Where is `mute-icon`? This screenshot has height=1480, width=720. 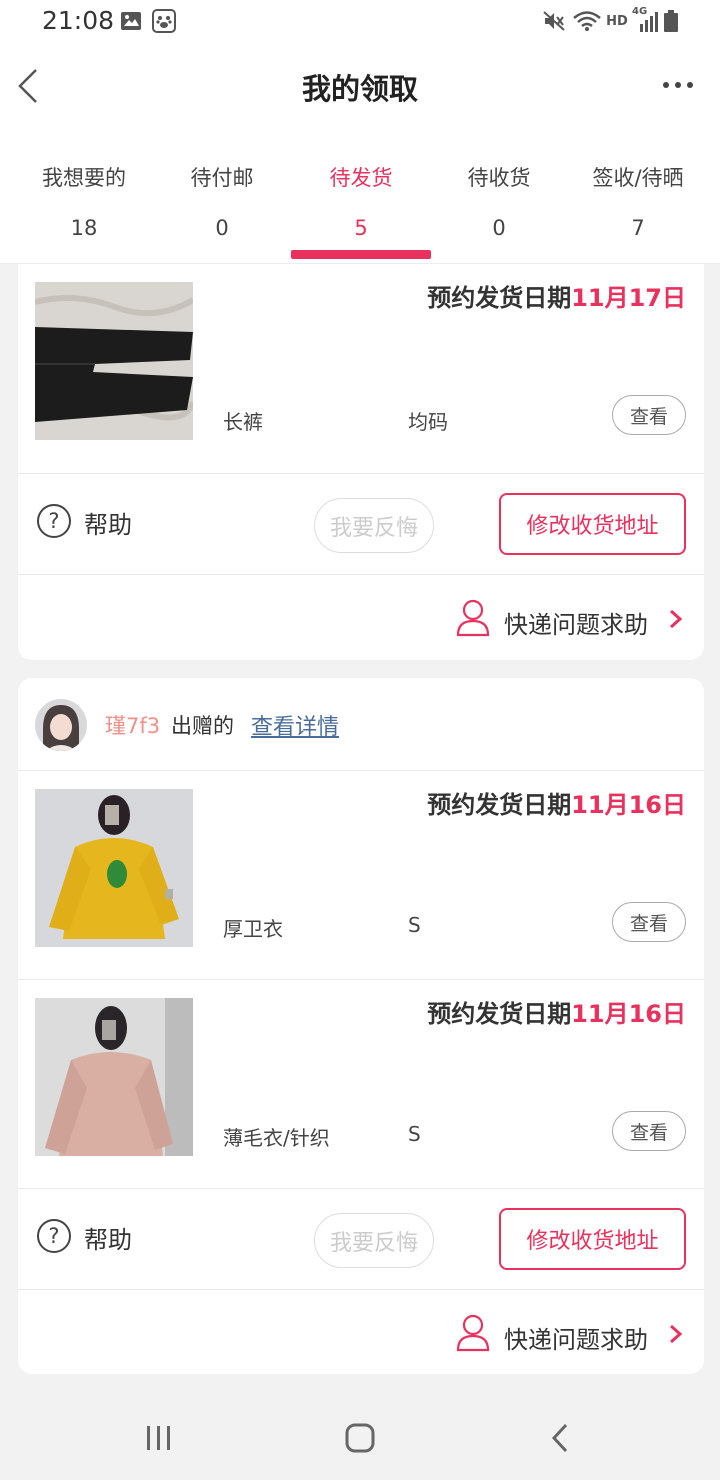 mute-icon is located at coordinates (554, 21).